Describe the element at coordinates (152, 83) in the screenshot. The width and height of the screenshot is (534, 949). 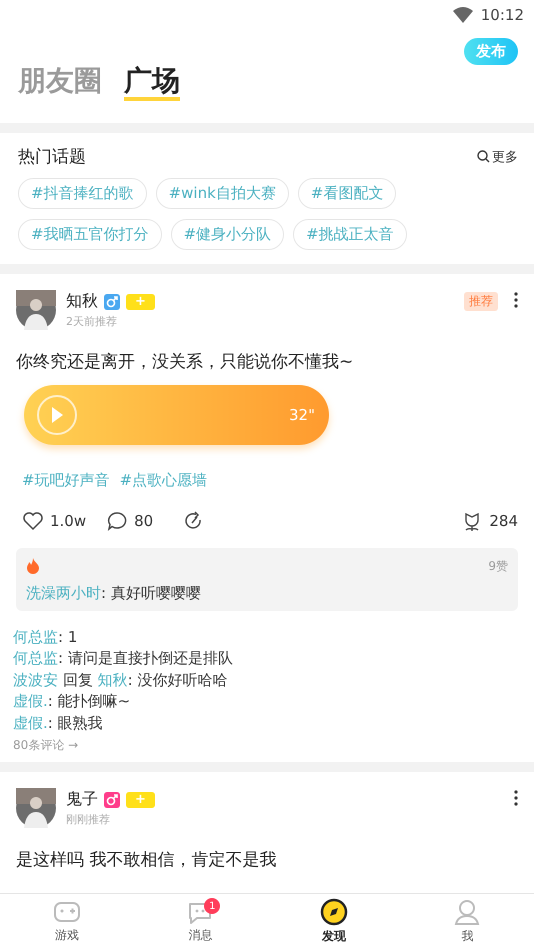
I see `header-tab: 广场` at that location.